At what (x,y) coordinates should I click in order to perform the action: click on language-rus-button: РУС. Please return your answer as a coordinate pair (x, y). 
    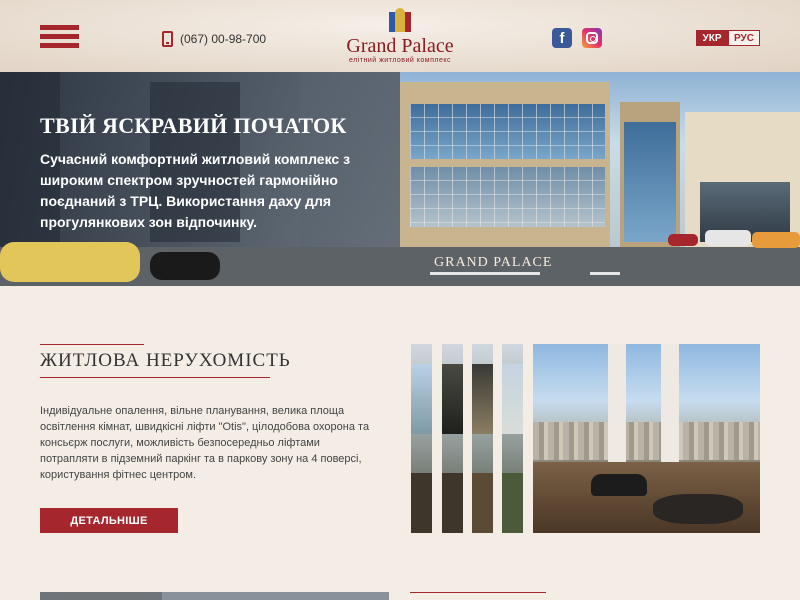
    Looking at the image, I should click on (744, 38).